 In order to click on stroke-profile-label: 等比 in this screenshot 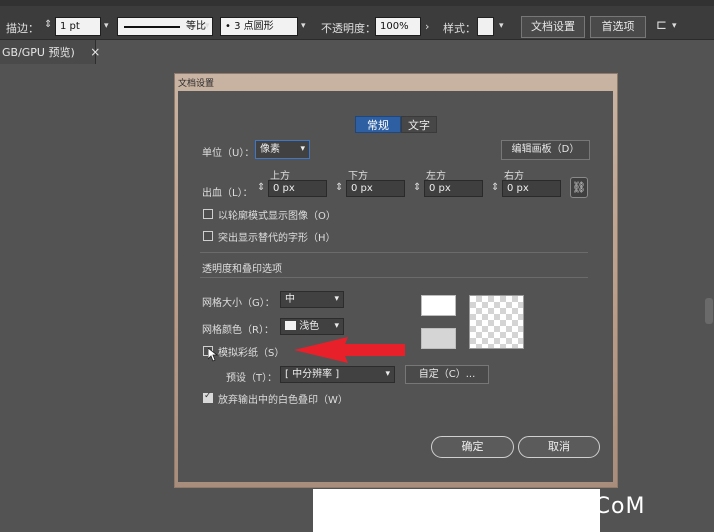, I will do `click(196, 26)`.